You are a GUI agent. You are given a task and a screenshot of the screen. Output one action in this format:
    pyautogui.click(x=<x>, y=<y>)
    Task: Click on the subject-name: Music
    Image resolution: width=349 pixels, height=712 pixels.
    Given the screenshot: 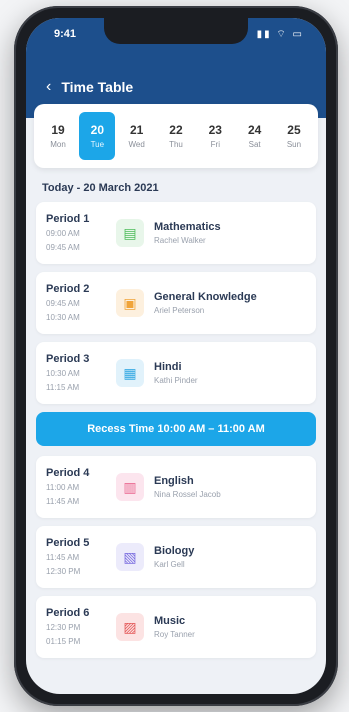 What is the action you would take?
    pyautogui.click(x=170, y=621)
    